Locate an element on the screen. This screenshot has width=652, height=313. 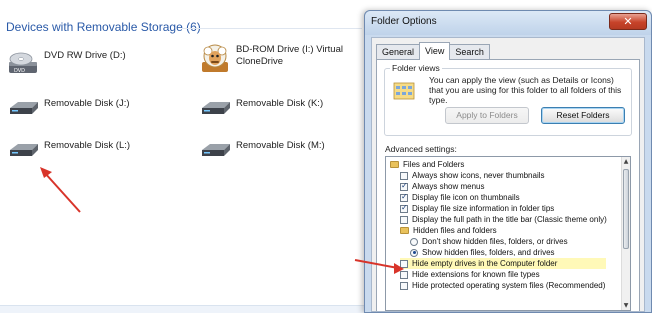
dialog-title: Folder Options is located at coordinates (404, 21).